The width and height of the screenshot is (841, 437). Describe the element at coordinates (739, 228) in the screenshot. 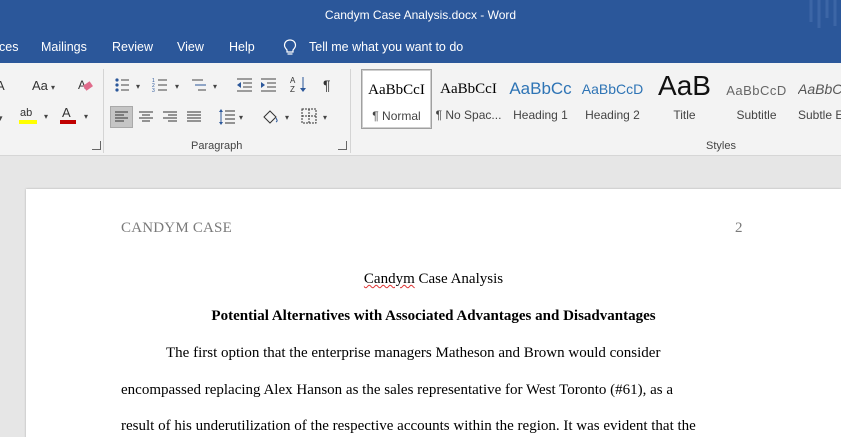

I see `page-number: 2` at that location.